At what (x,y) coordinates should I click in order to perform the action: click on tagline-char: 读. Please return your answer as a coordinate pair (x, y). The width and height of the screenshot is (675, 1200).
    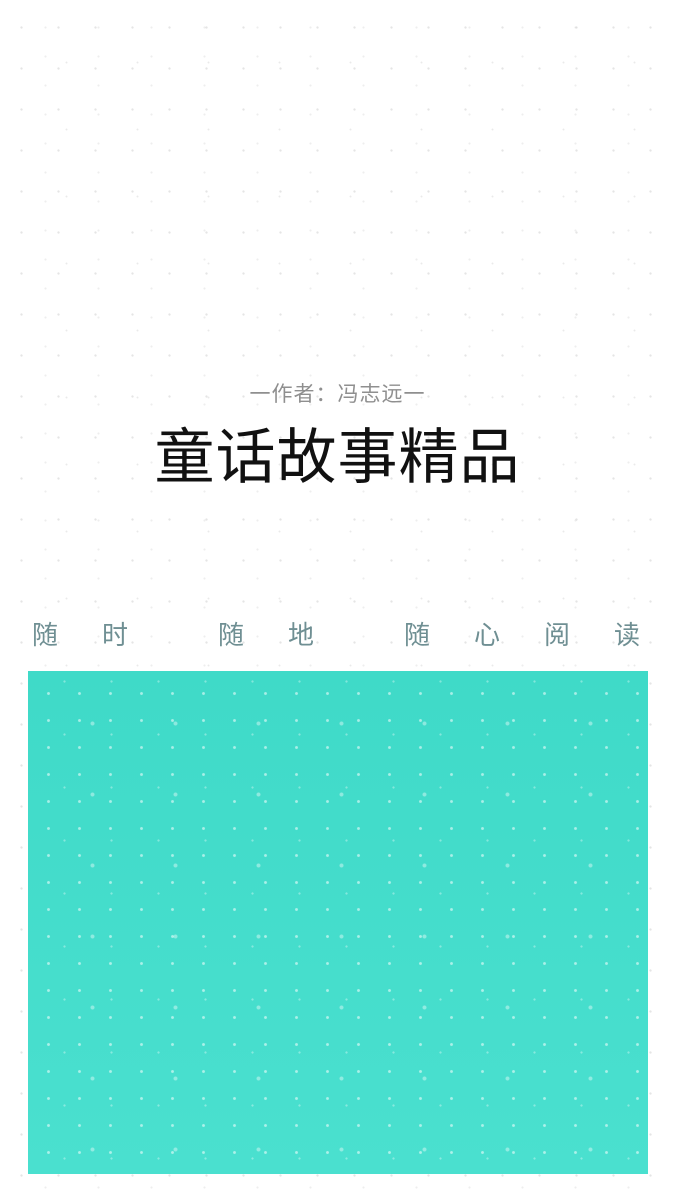
    Looking at the image, I should click on (627, 636).